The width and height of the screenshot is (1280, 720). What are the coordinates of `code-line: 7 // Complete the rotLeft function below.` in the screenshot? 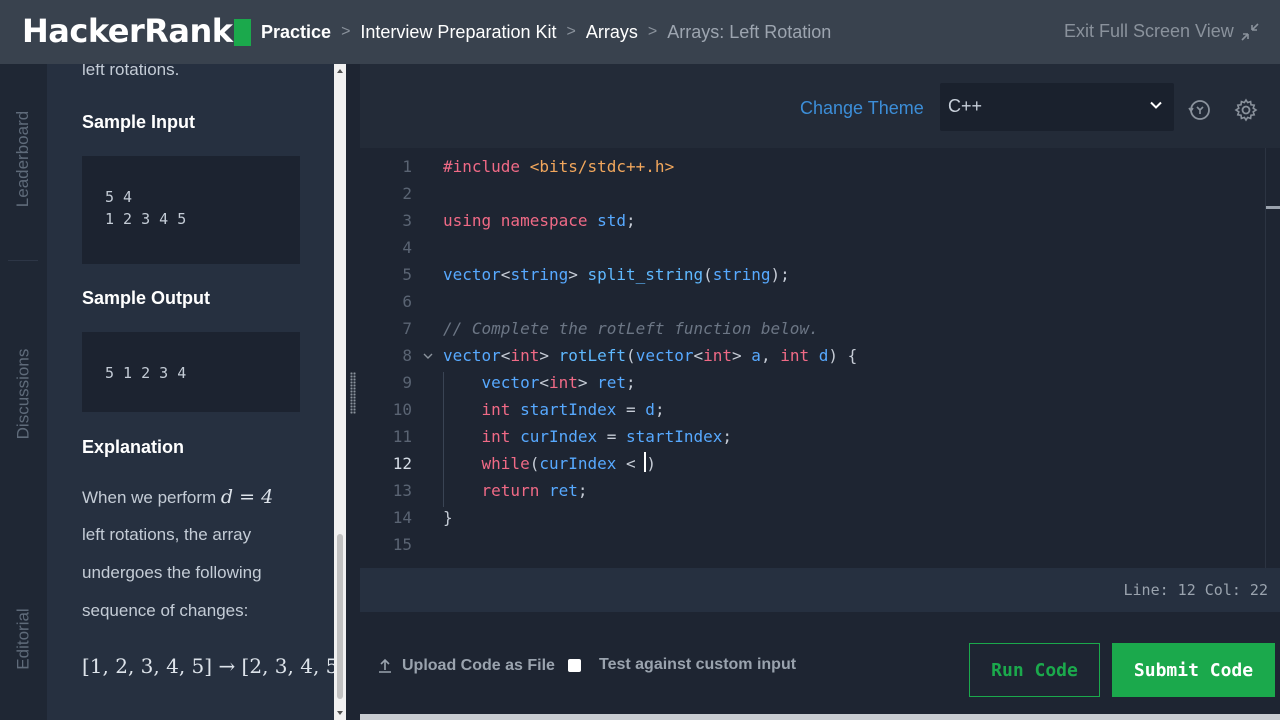 It's located at (812, 328).